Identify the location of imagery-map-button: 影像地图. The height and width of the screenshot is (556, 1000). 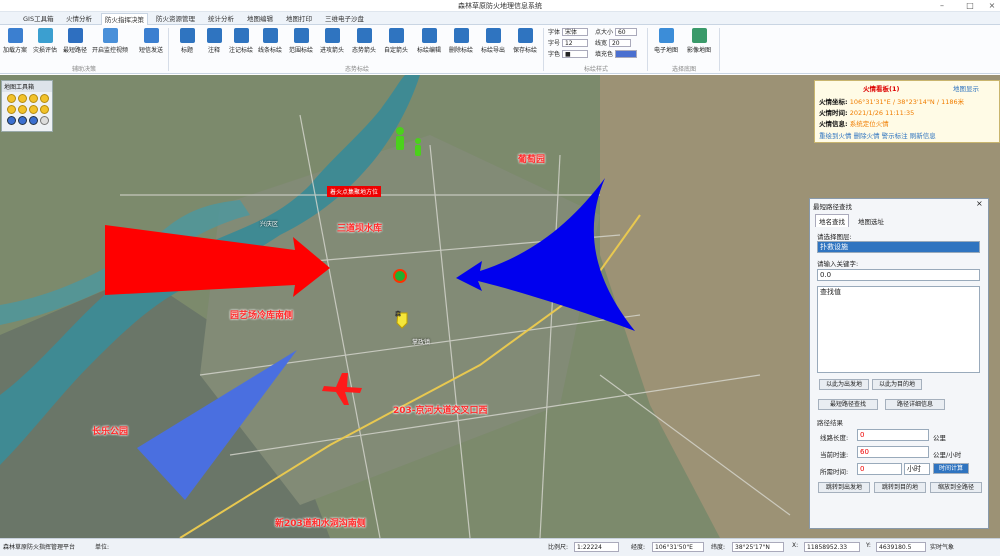
(699, 44).